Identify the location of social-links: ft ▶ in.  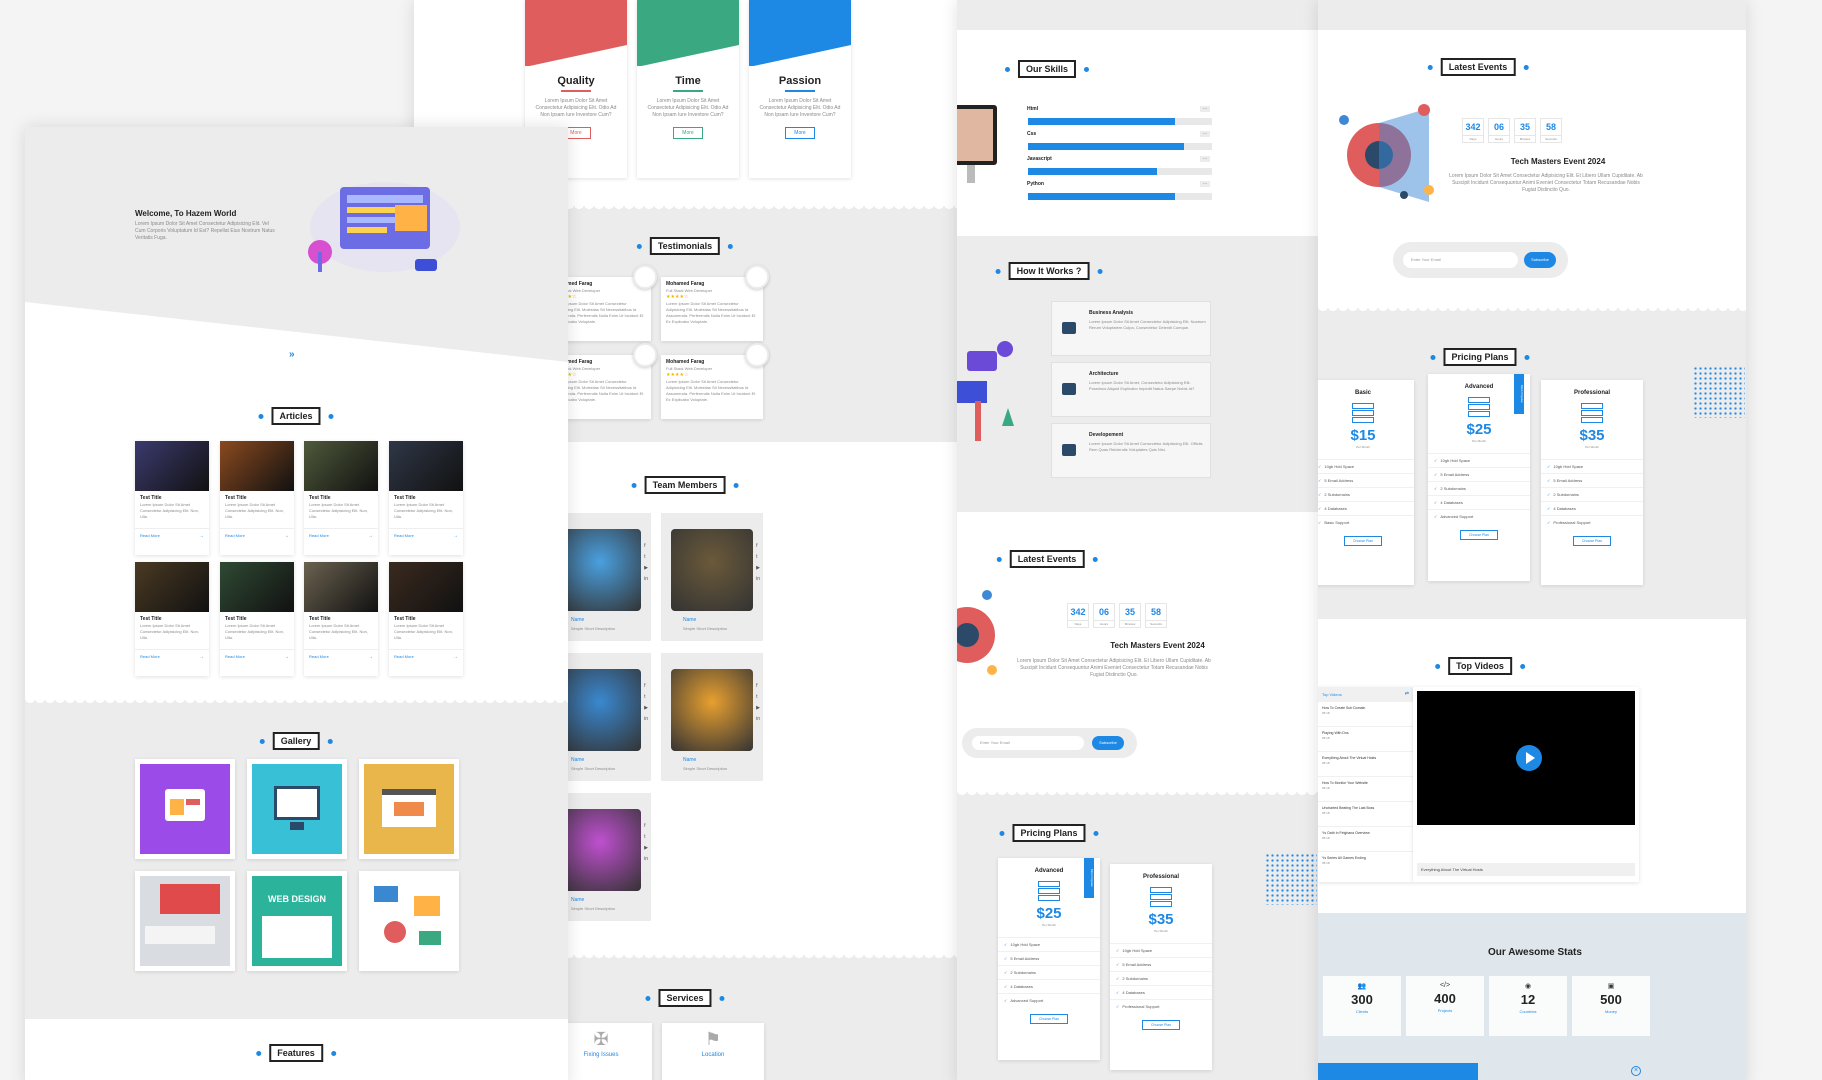
(758, 562).